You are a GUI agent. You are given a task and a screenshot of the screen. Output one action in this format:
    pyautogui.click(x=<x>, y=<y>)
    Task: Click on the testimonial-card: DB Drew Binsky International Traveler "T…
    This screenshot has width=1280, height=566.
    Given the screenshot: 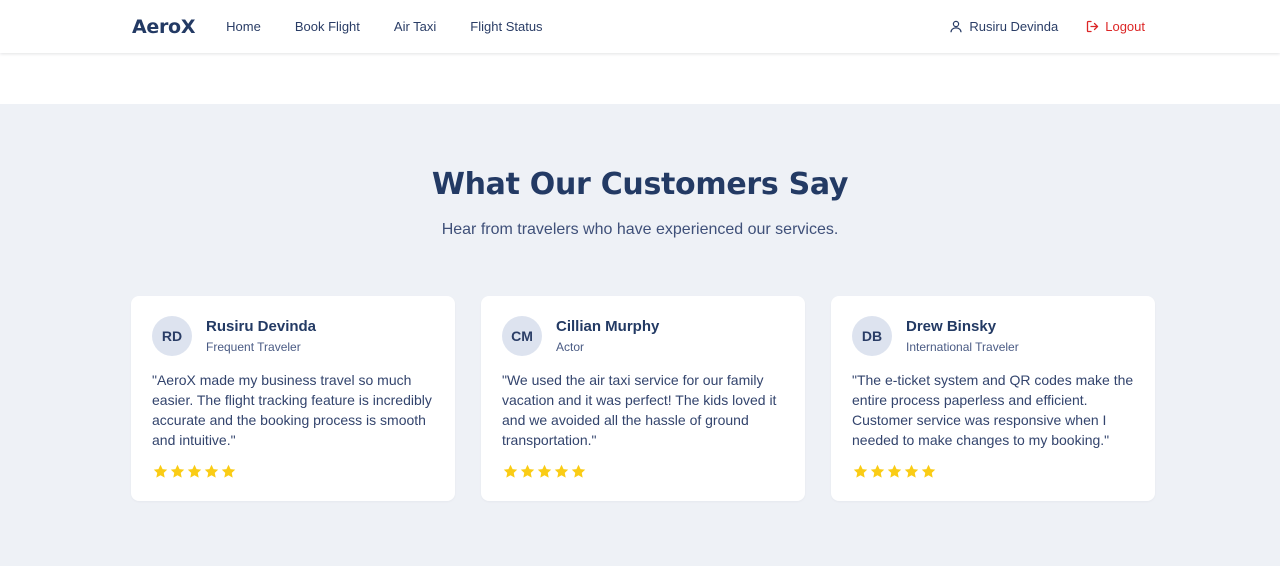 What is the action you would take?
    pyautogui.click(x=993, y=398)
    